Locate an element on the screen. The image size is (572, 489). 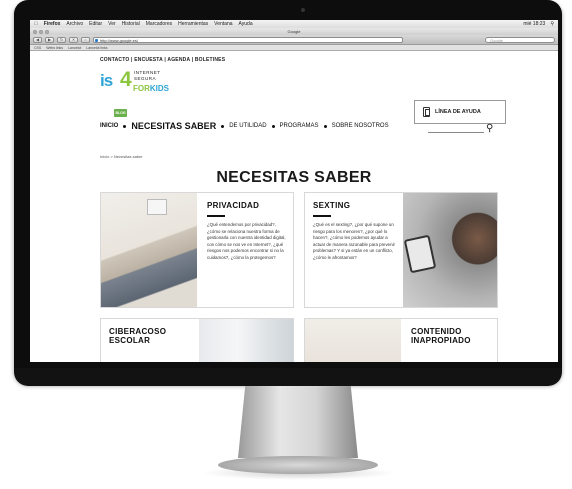
browser-toolbar: ◀ ▶ ↻ ✕ ⌂ http://www.google.es/ Google is located at coordinates (294, 40).